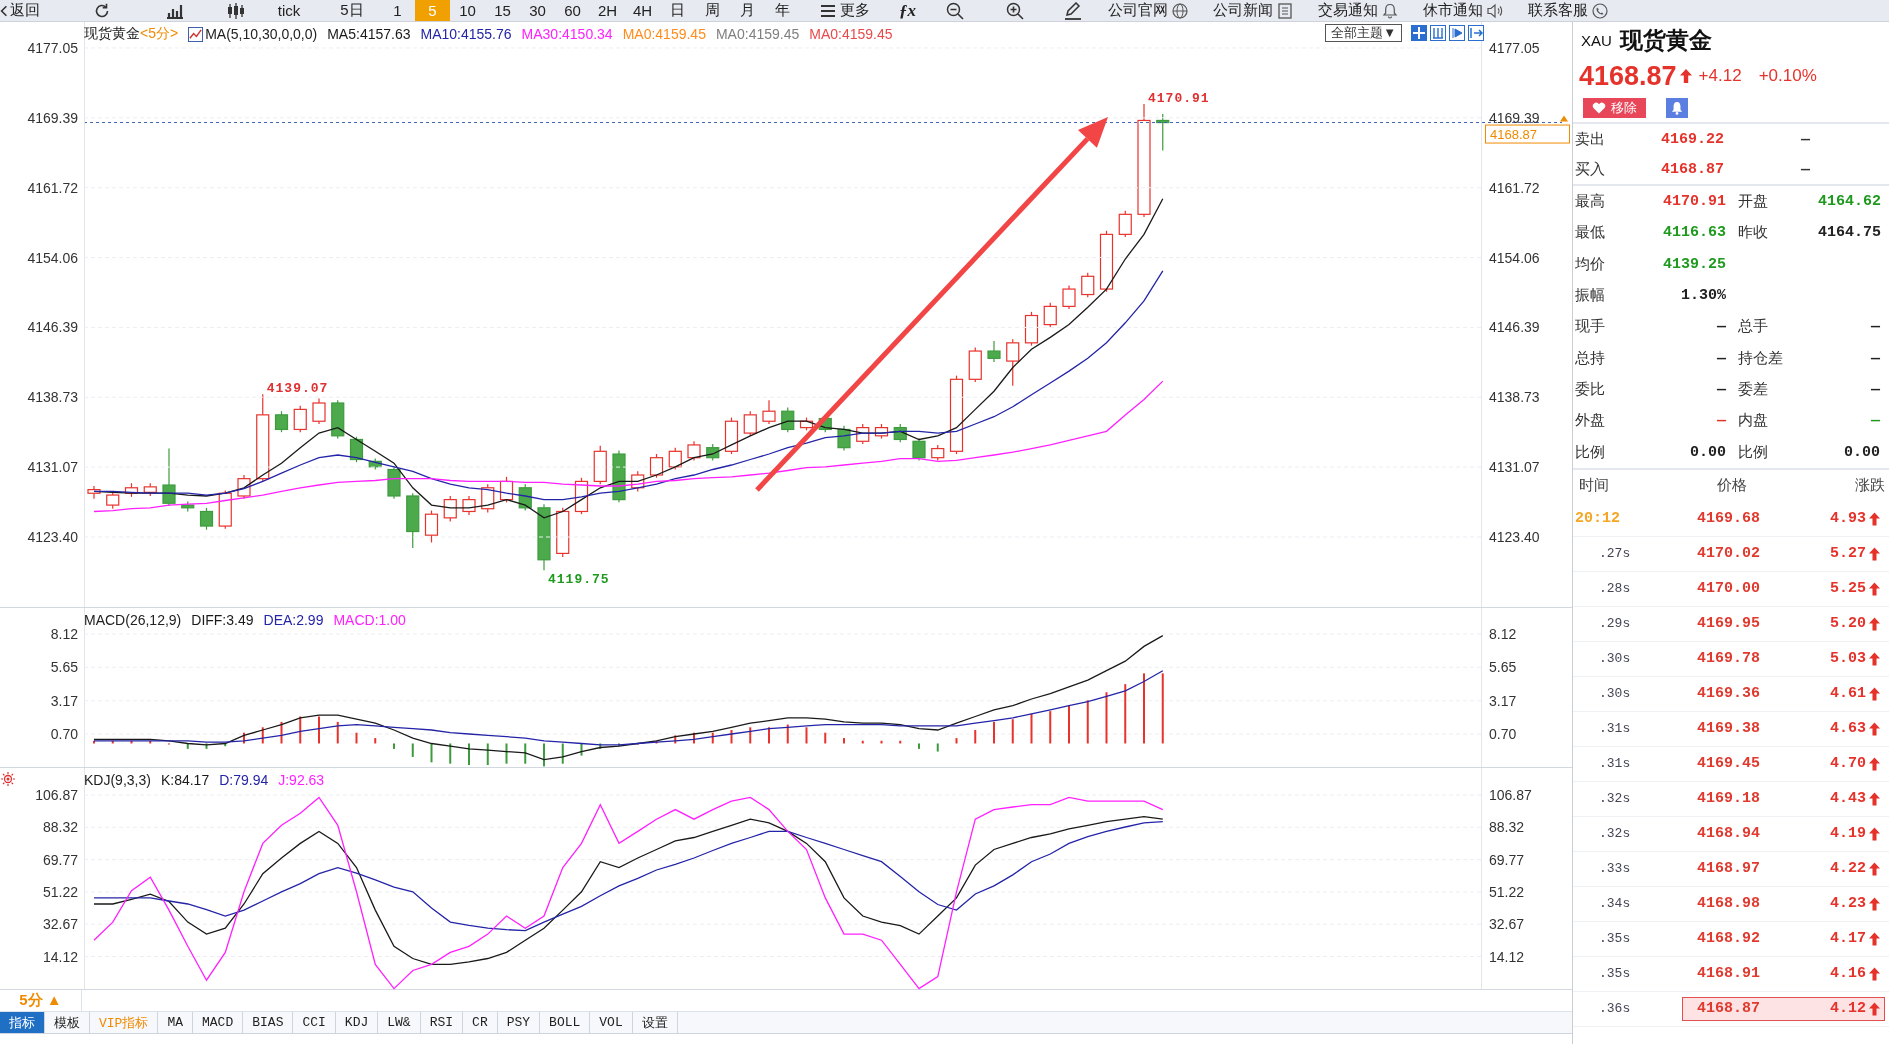 This screenshot has width=1889, height=1044. What do you see at coordinates (1753, 202) in the screenshot?
I see `stat-label: 开盘` at bounding box center [1753, 202].